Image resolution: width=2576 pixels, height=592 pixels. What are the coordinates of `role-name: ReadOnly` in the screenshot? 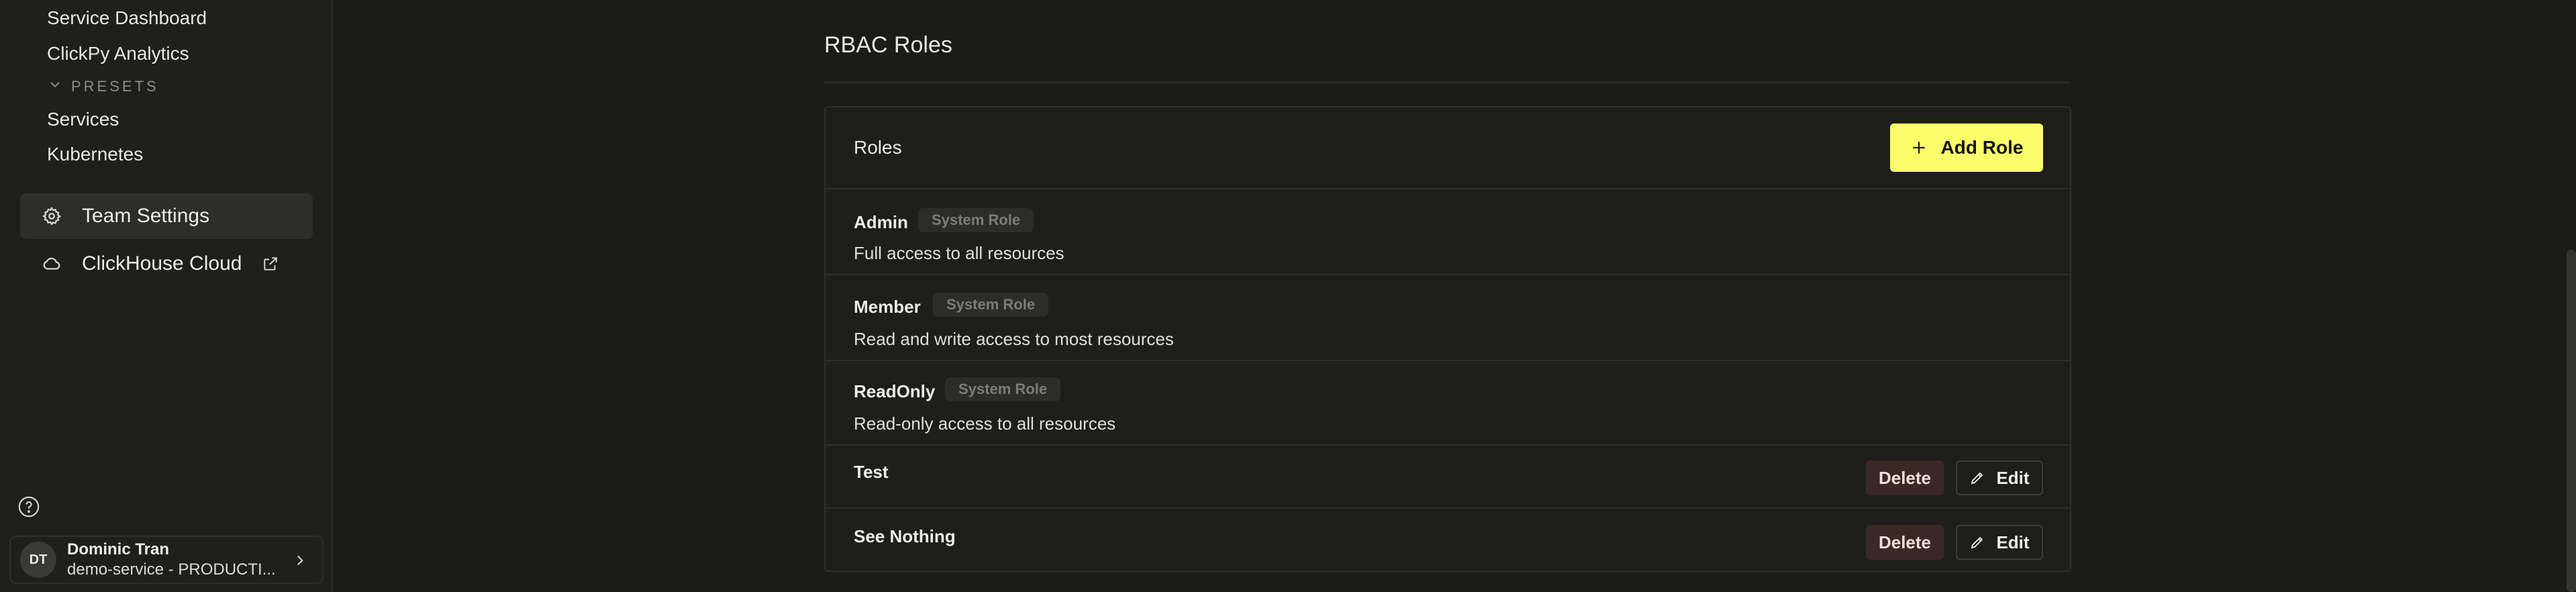 It's located at (895, 391).